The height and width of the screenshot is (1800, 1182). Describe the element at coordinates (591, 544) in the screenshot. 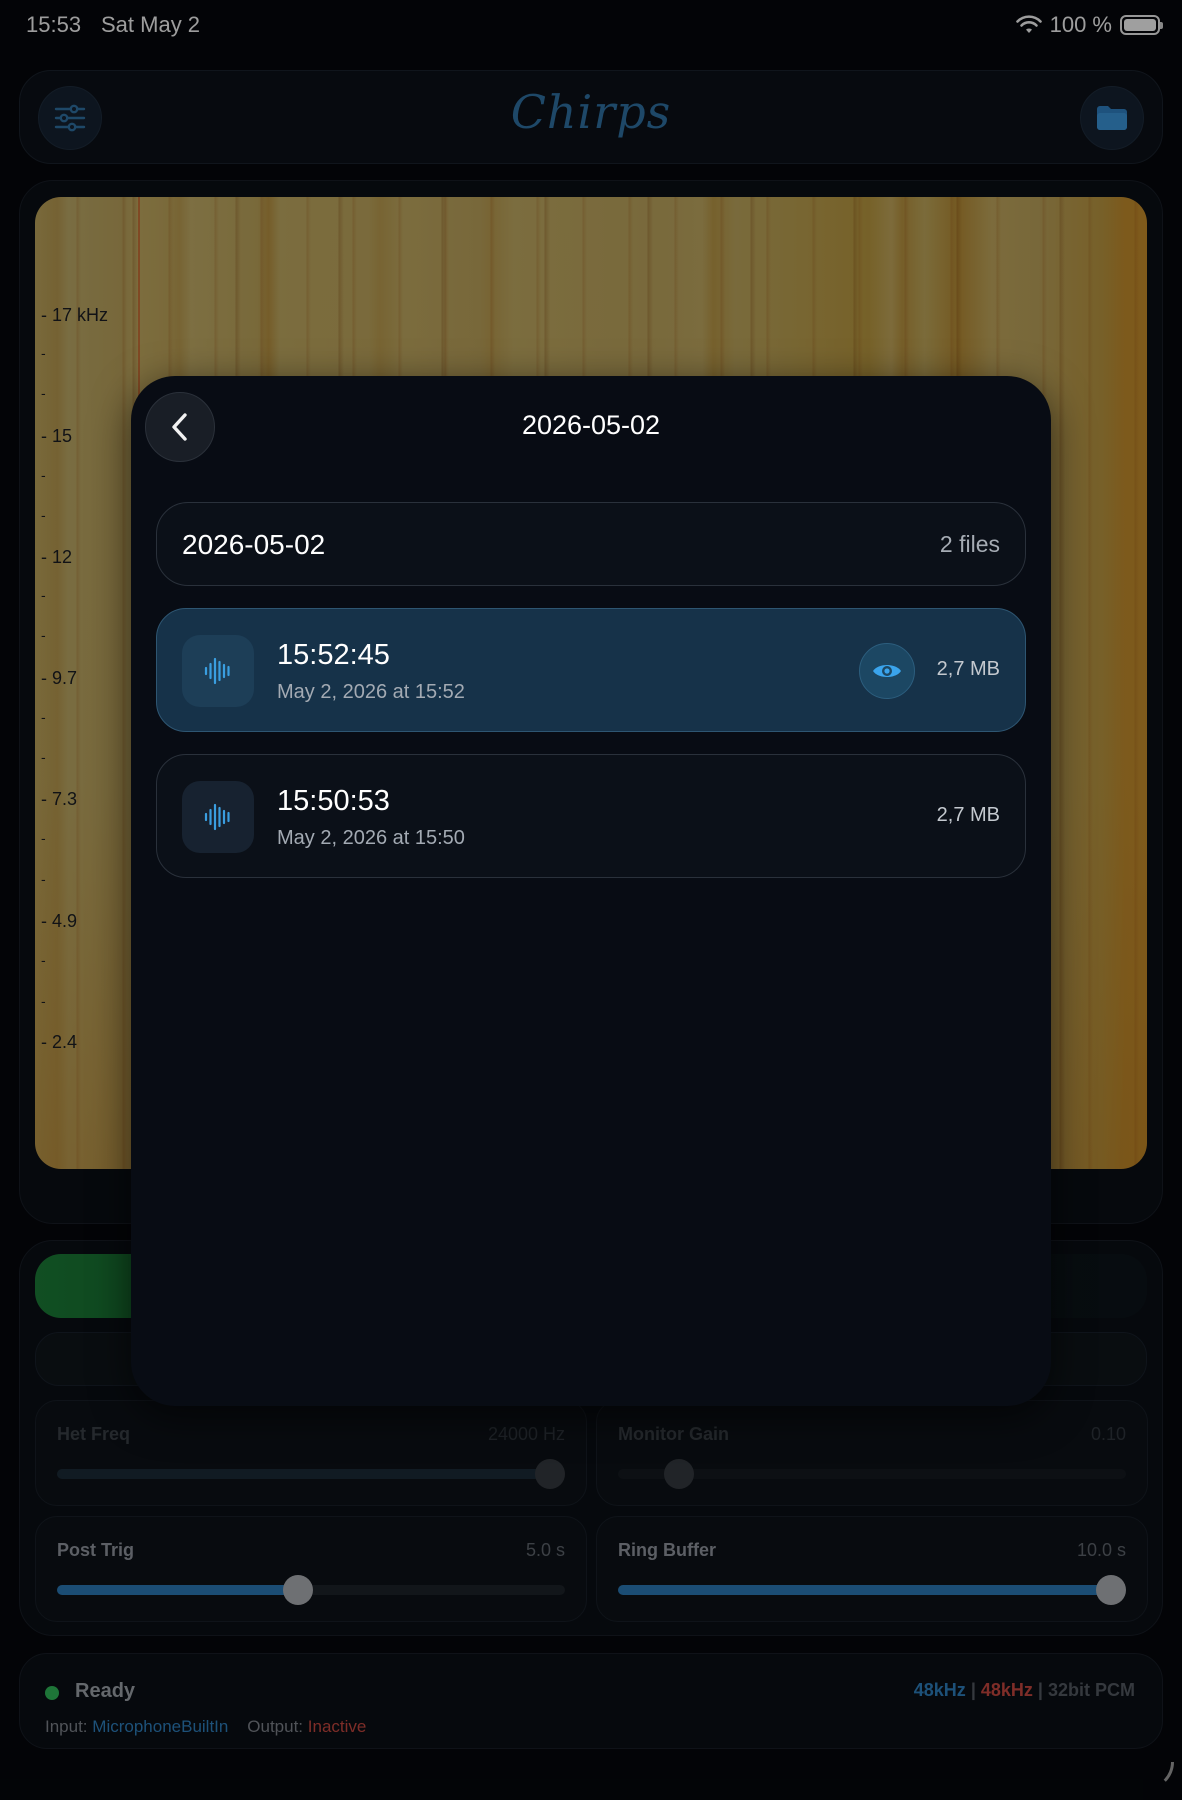

I see `date-group-row: 2026-05-02 2 files` at that location.